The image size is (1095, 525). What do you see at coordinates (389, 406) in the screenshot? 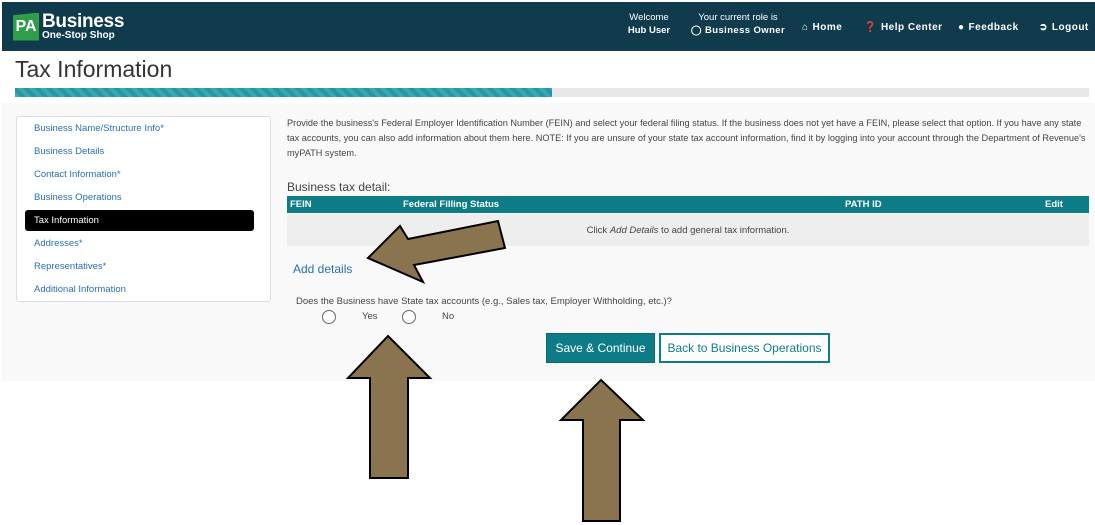
I see `up-arrow-radio` at bounding box center [389, 406].